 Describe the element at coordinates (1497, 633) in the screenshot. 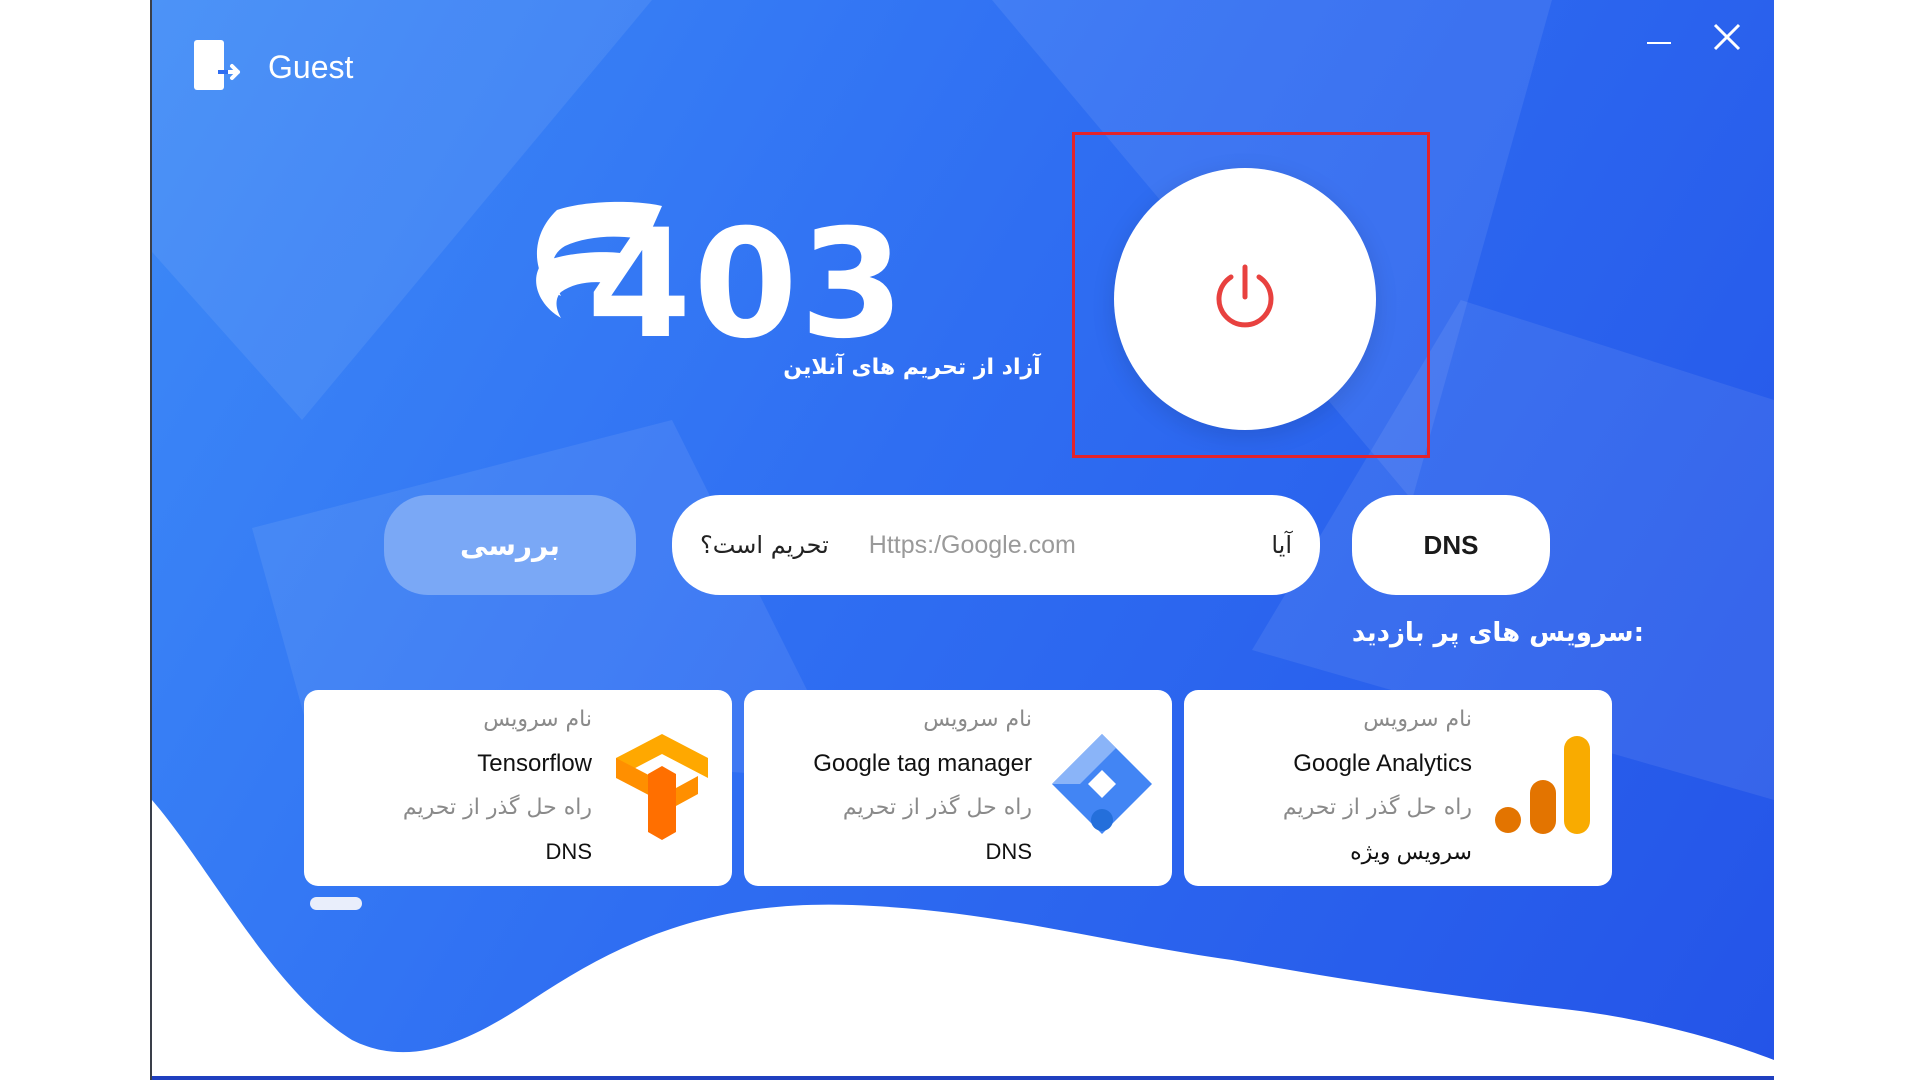

I see `popular-services-title: سرویس های پر بازدید:` at that location.